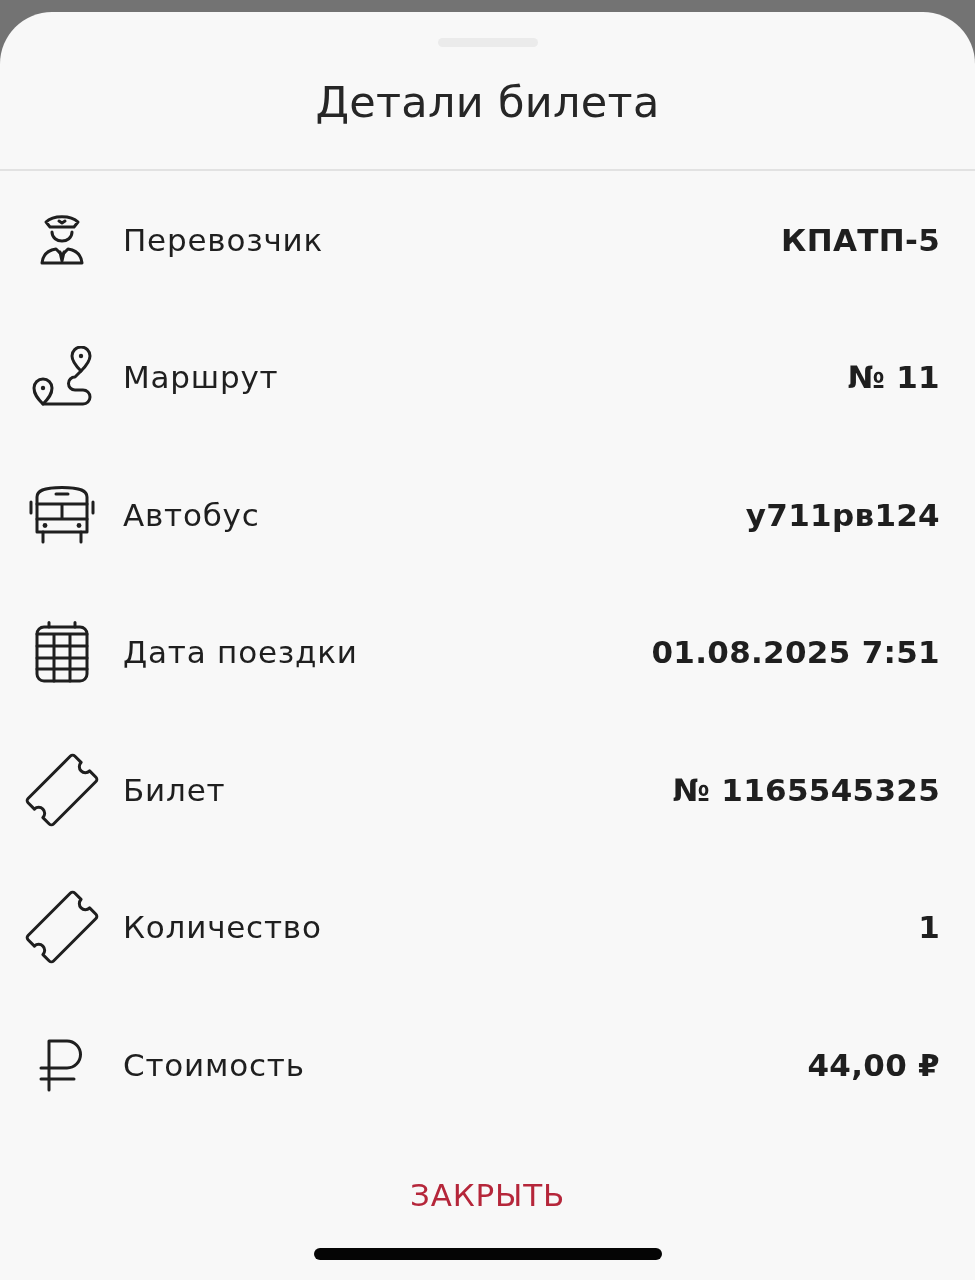 Image resolution: width=975 pixels, height=1280 pixels. What do you see at coordinates (860, 239) in the screenshot?
I see `detail-value: КПАТП-5` at bounding box center [860, 239].